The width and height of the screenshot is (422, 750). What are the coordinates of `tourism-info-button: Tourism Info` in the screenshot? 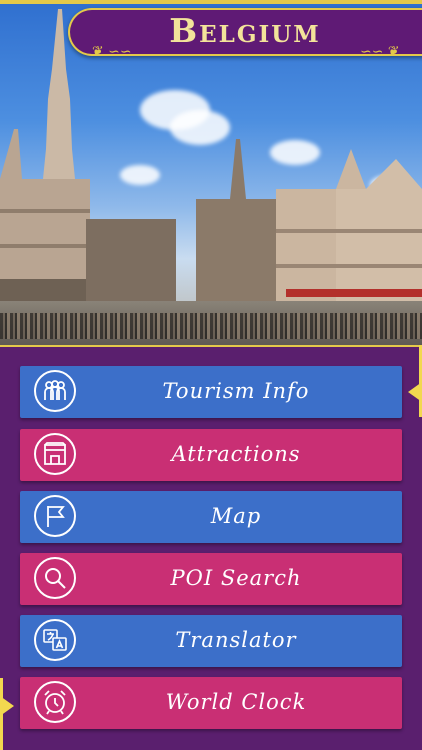 It's located at (211, 392).